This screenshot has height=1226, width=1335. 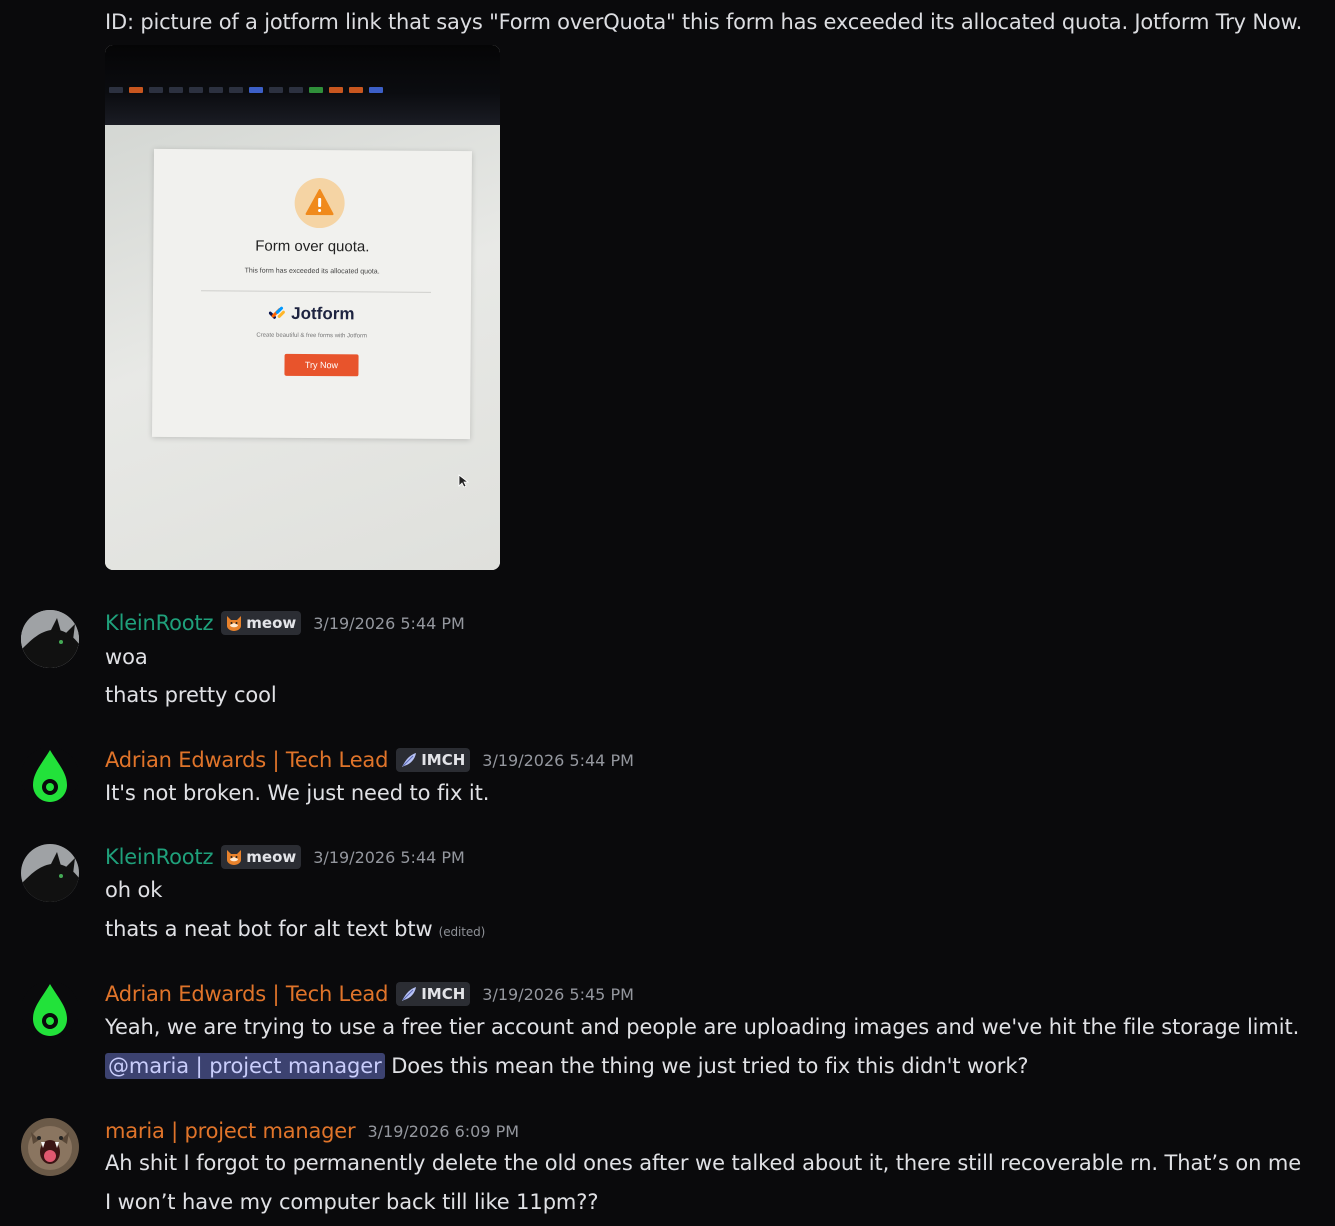 I want to click on jotform-brand: Jotform, so click(x=312, y=314).